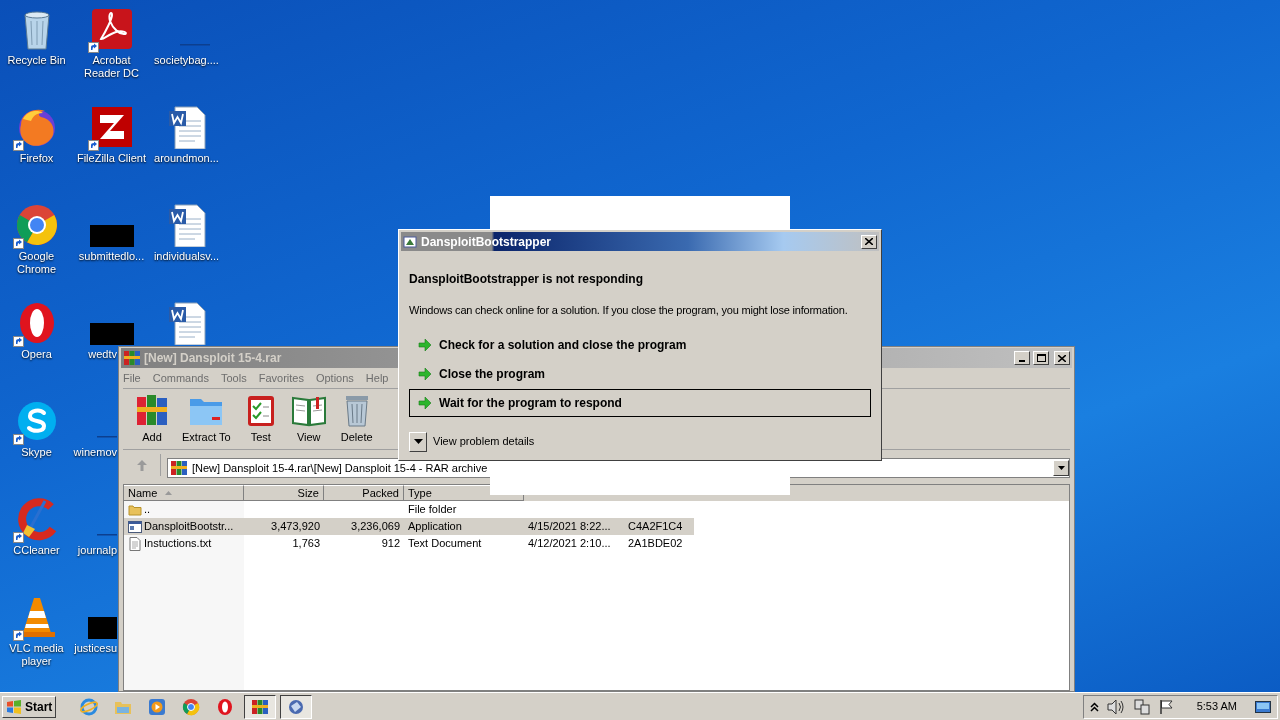 The image size is (1280, 720). Describe the element at coordinates (260, 419) in the screenshot. I see `toolbar-button: Test` at that location.